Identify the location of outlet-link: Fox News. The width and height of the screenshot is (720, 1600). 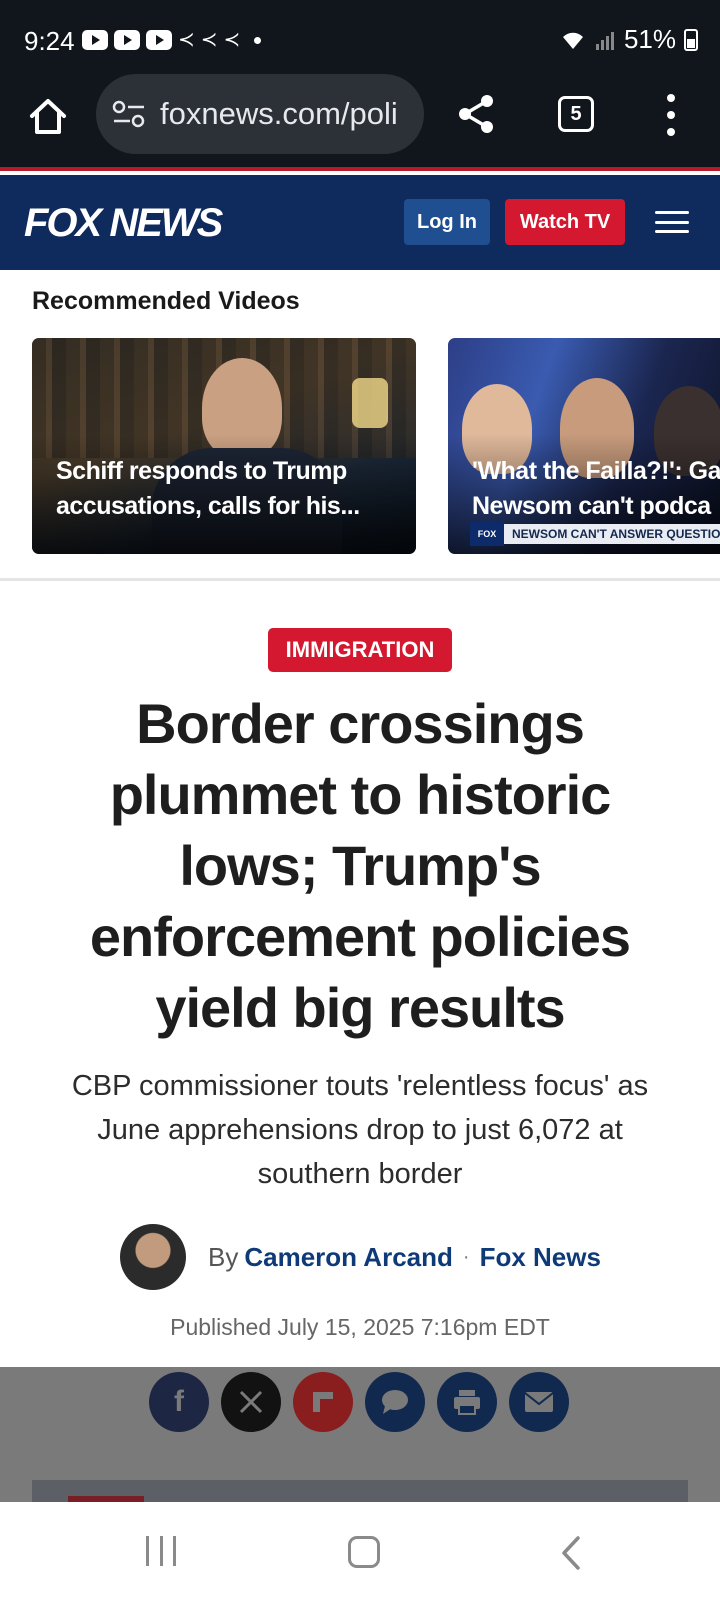
(540, 1257).